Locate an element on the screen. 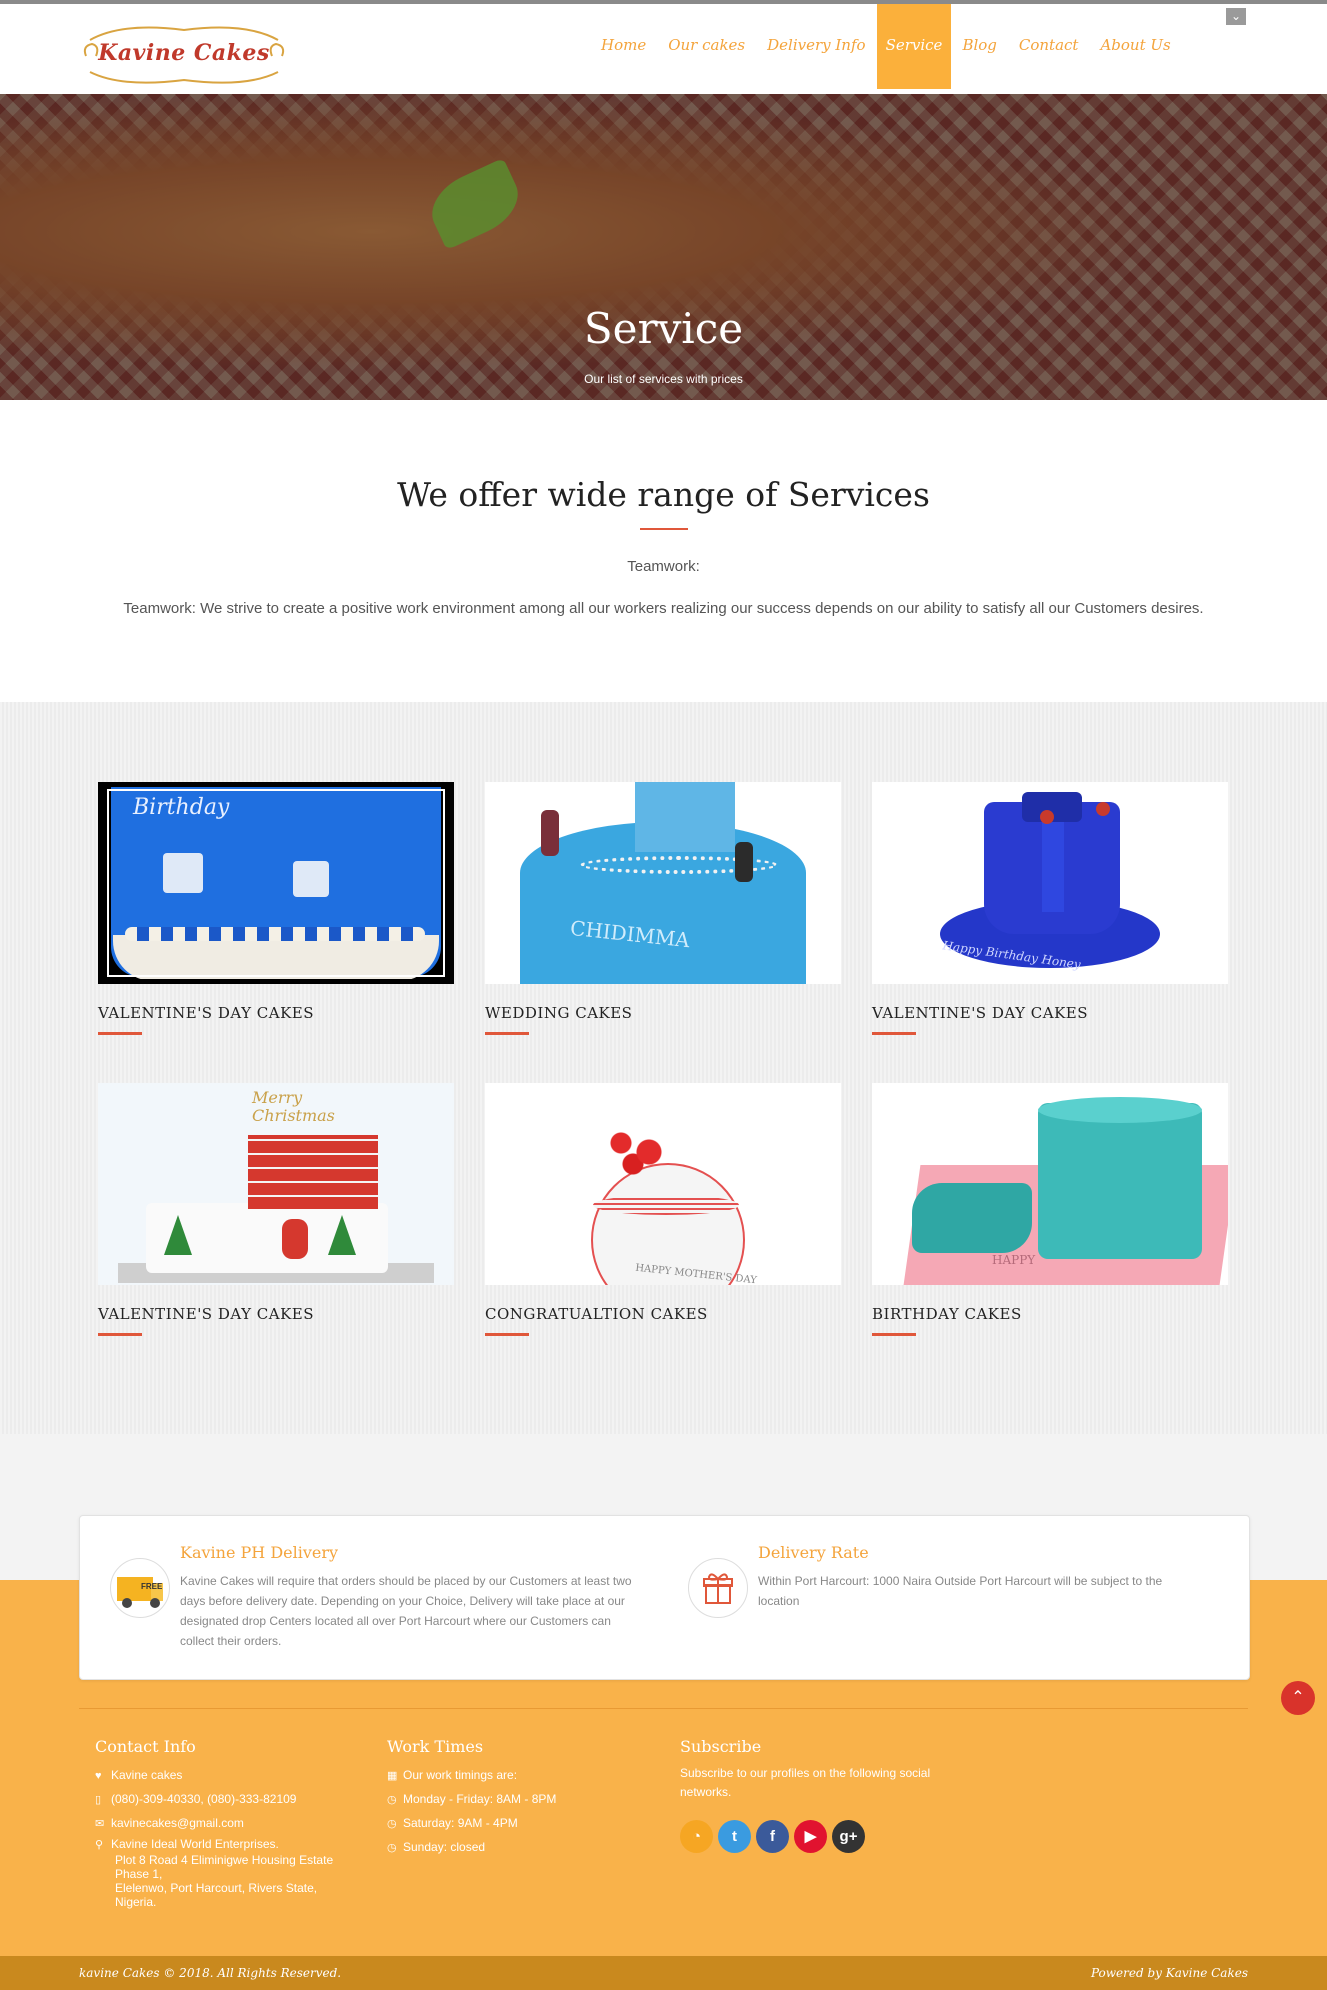 This screenshot has height=1990, width=1327. worktimes-sunday: Sunday: closed is located at coordinates (444, 1847).